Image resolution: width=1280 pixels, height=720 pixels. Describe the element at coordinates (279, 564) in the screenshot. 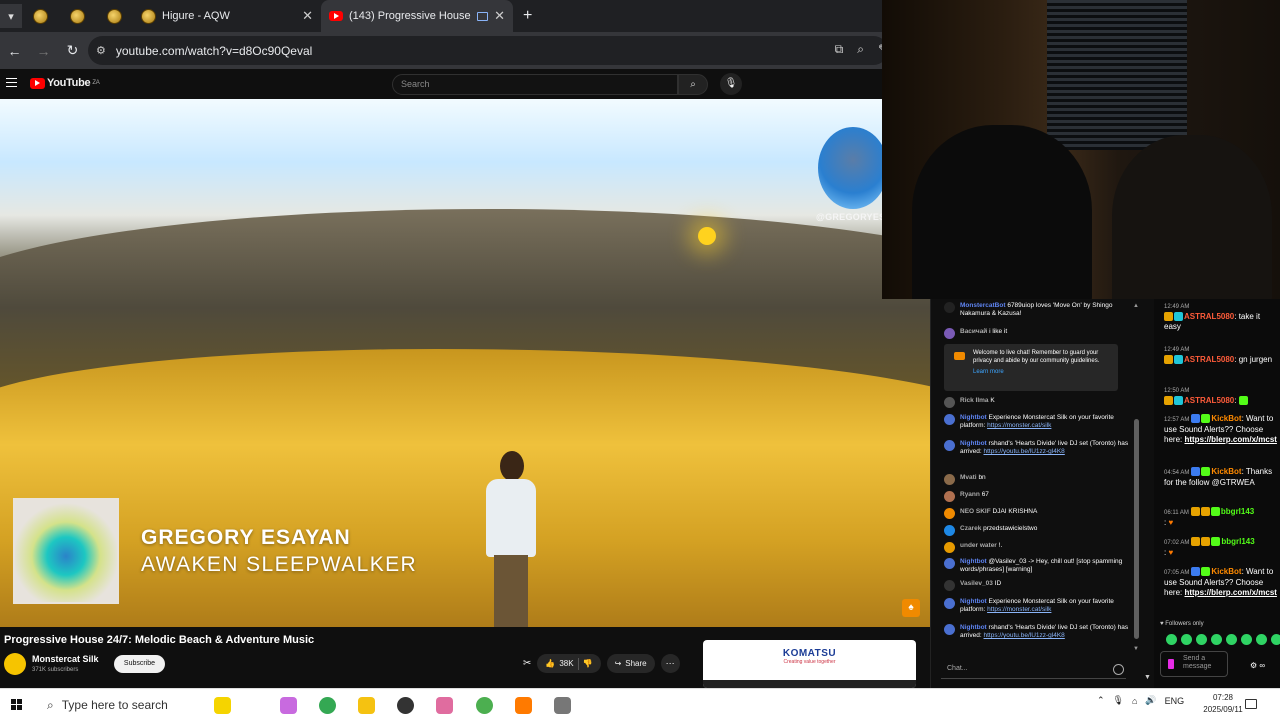

I see `track-name: AWAKEN SLEEPWALKER` at that location.